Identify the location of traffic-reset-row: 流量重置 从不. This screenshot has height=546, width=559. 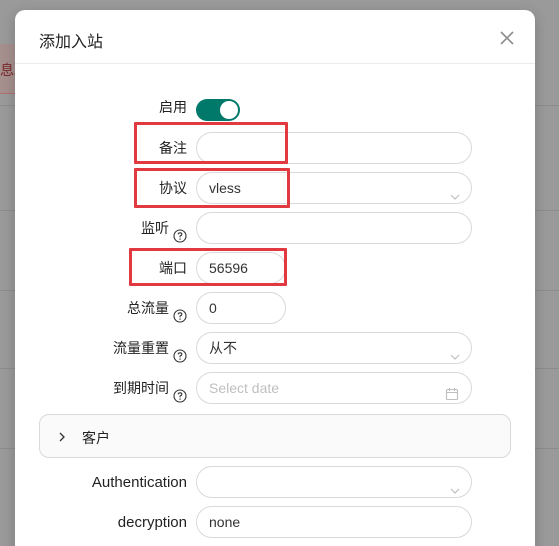
(275, 349).